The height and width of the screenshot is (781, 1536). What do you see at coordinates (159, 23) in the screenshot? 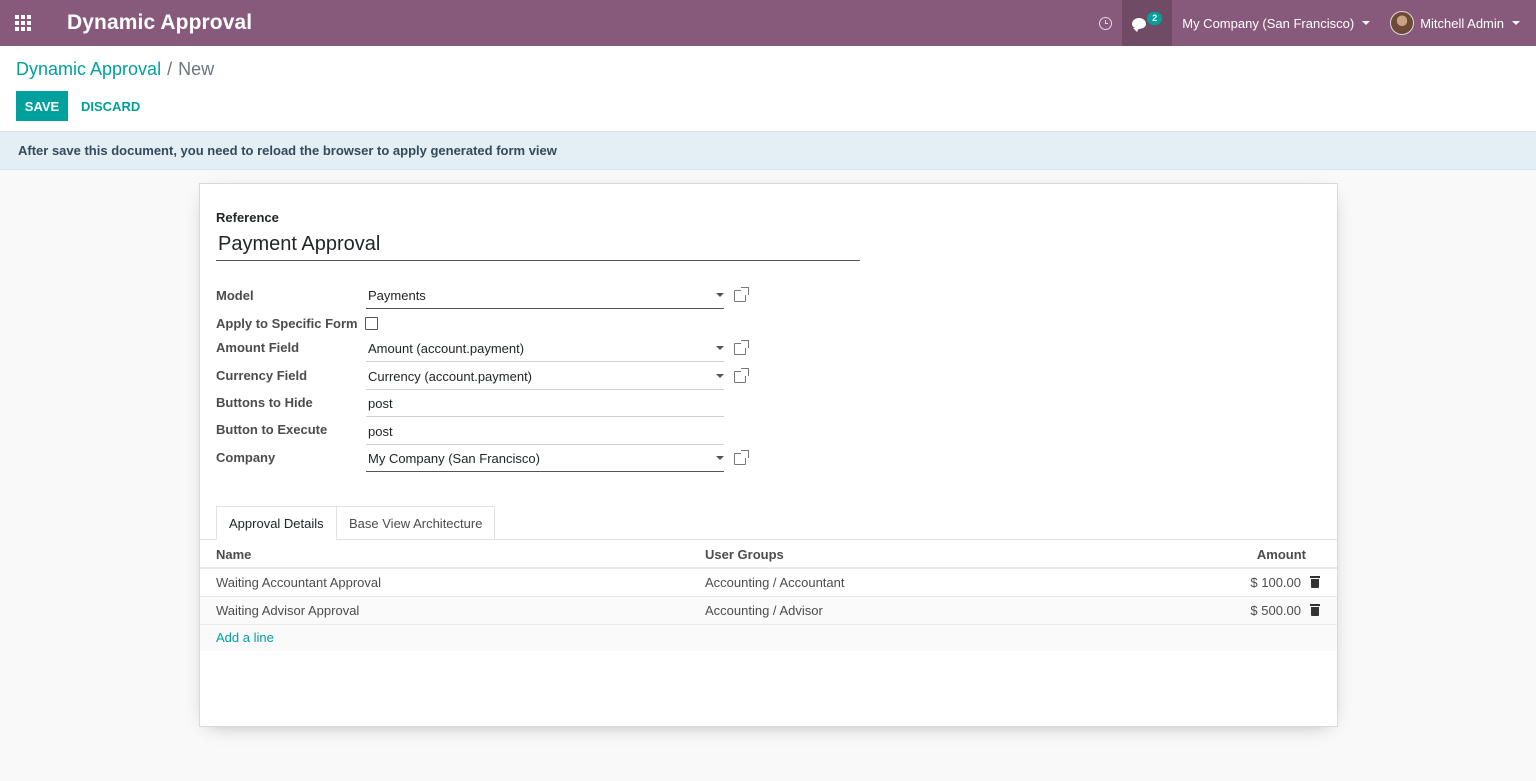
I see `app-title: Dynamic Approval` at bounding box center [159, 23].